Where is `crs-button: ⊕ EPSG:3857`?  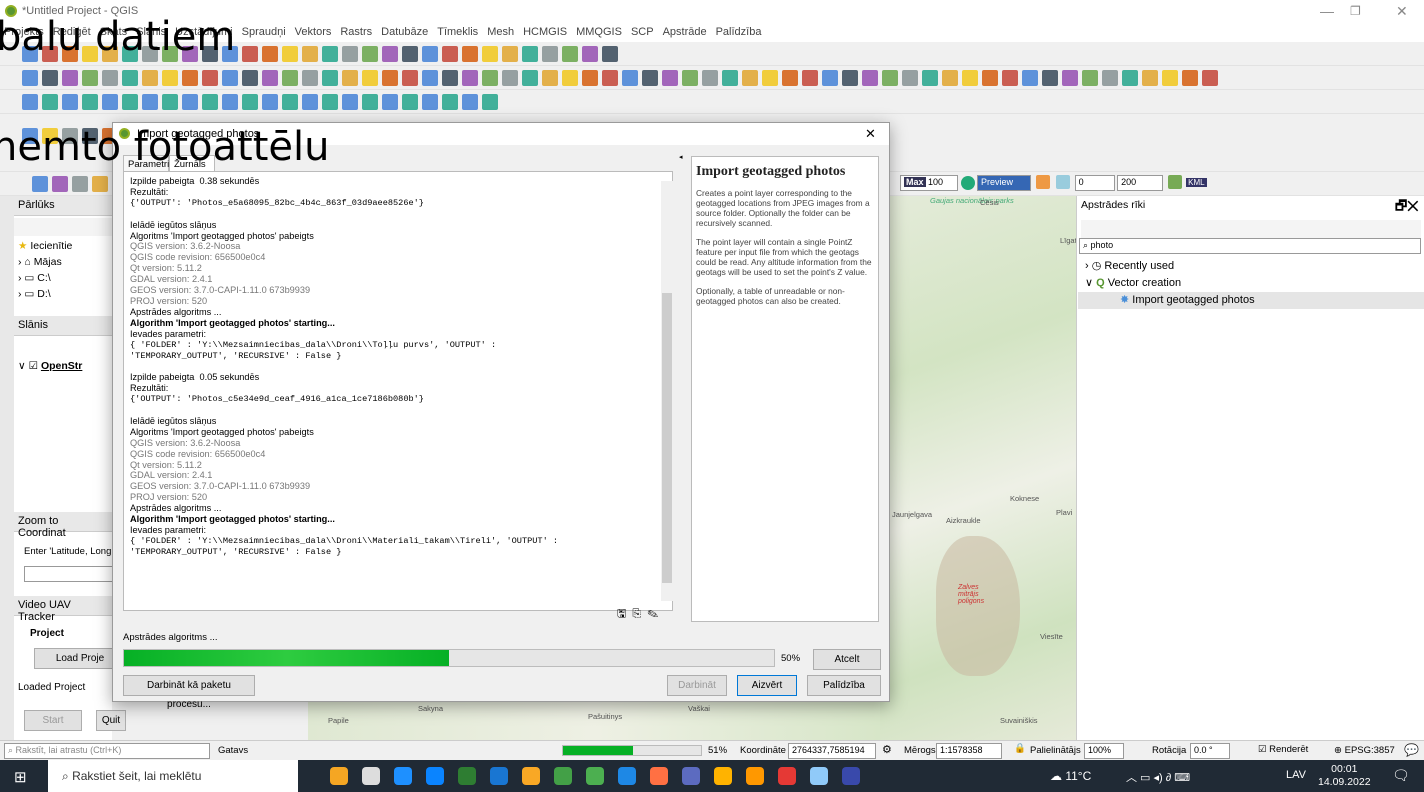 crs-button: ⊕ EPSG:3857 is located at coordinates (1364, 750).